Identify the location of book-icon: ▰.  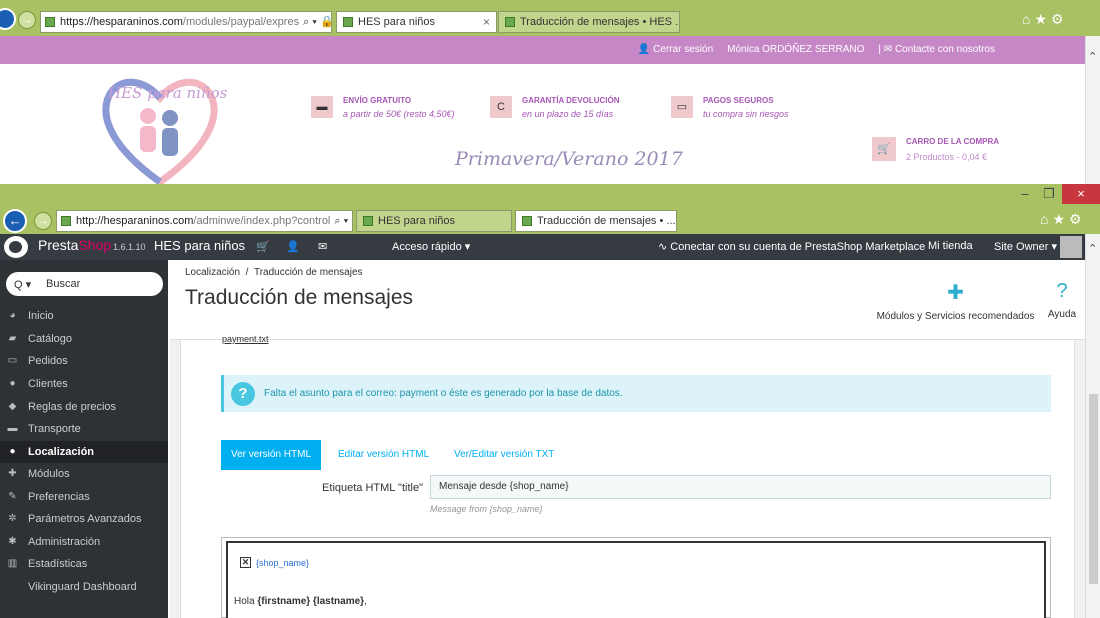
(12, 338).